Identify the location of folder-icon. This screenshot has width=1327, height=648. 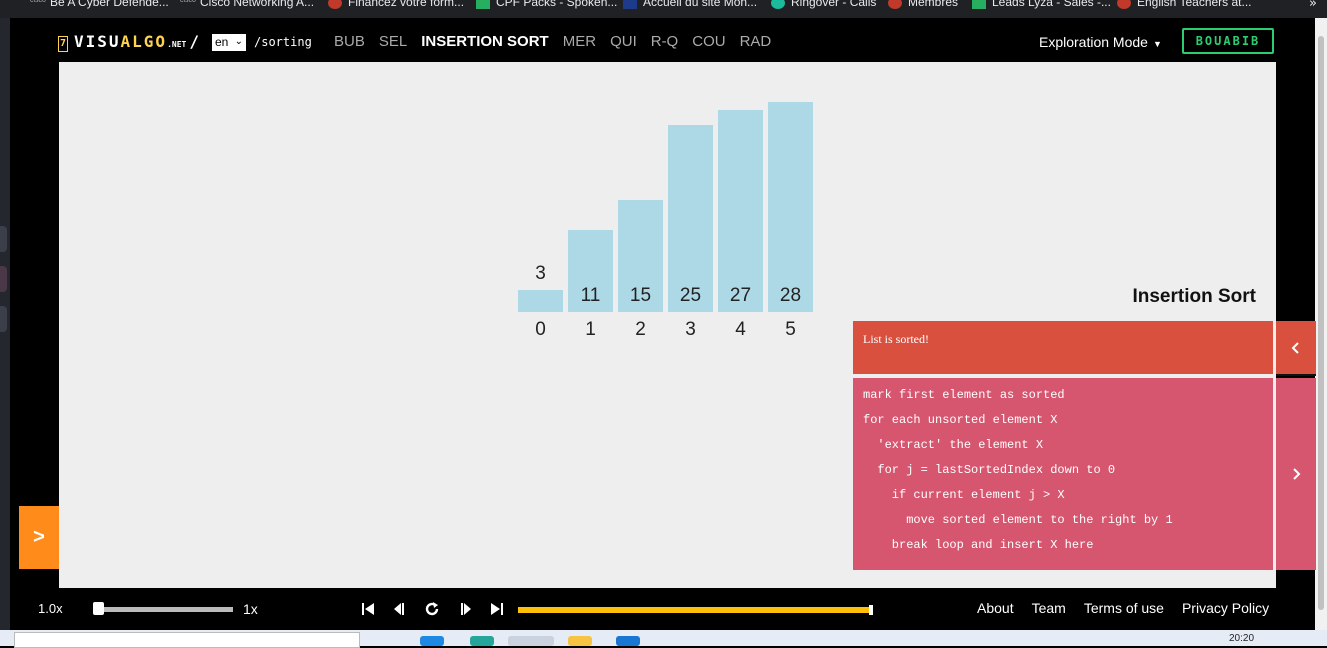
(580, 641).